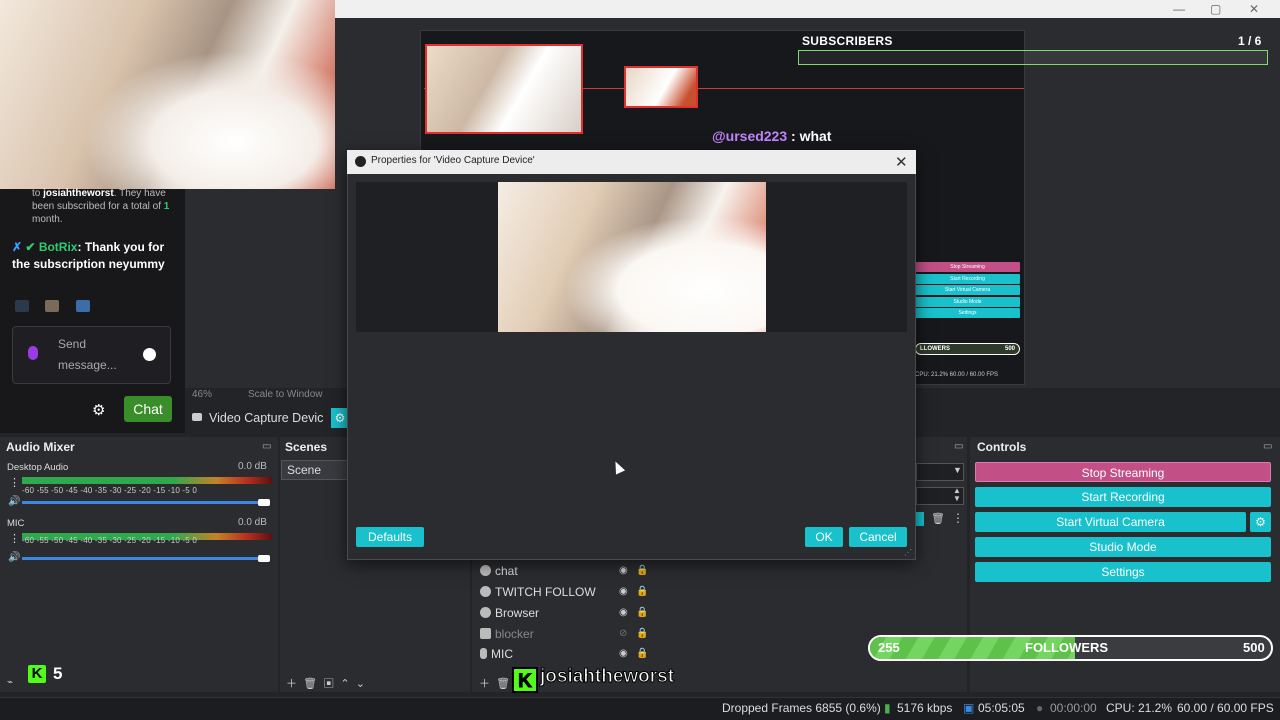 This screenshot has height=720, width=1280. I want to click on chat-overlay-user: @ursed223, so click(750, 136).